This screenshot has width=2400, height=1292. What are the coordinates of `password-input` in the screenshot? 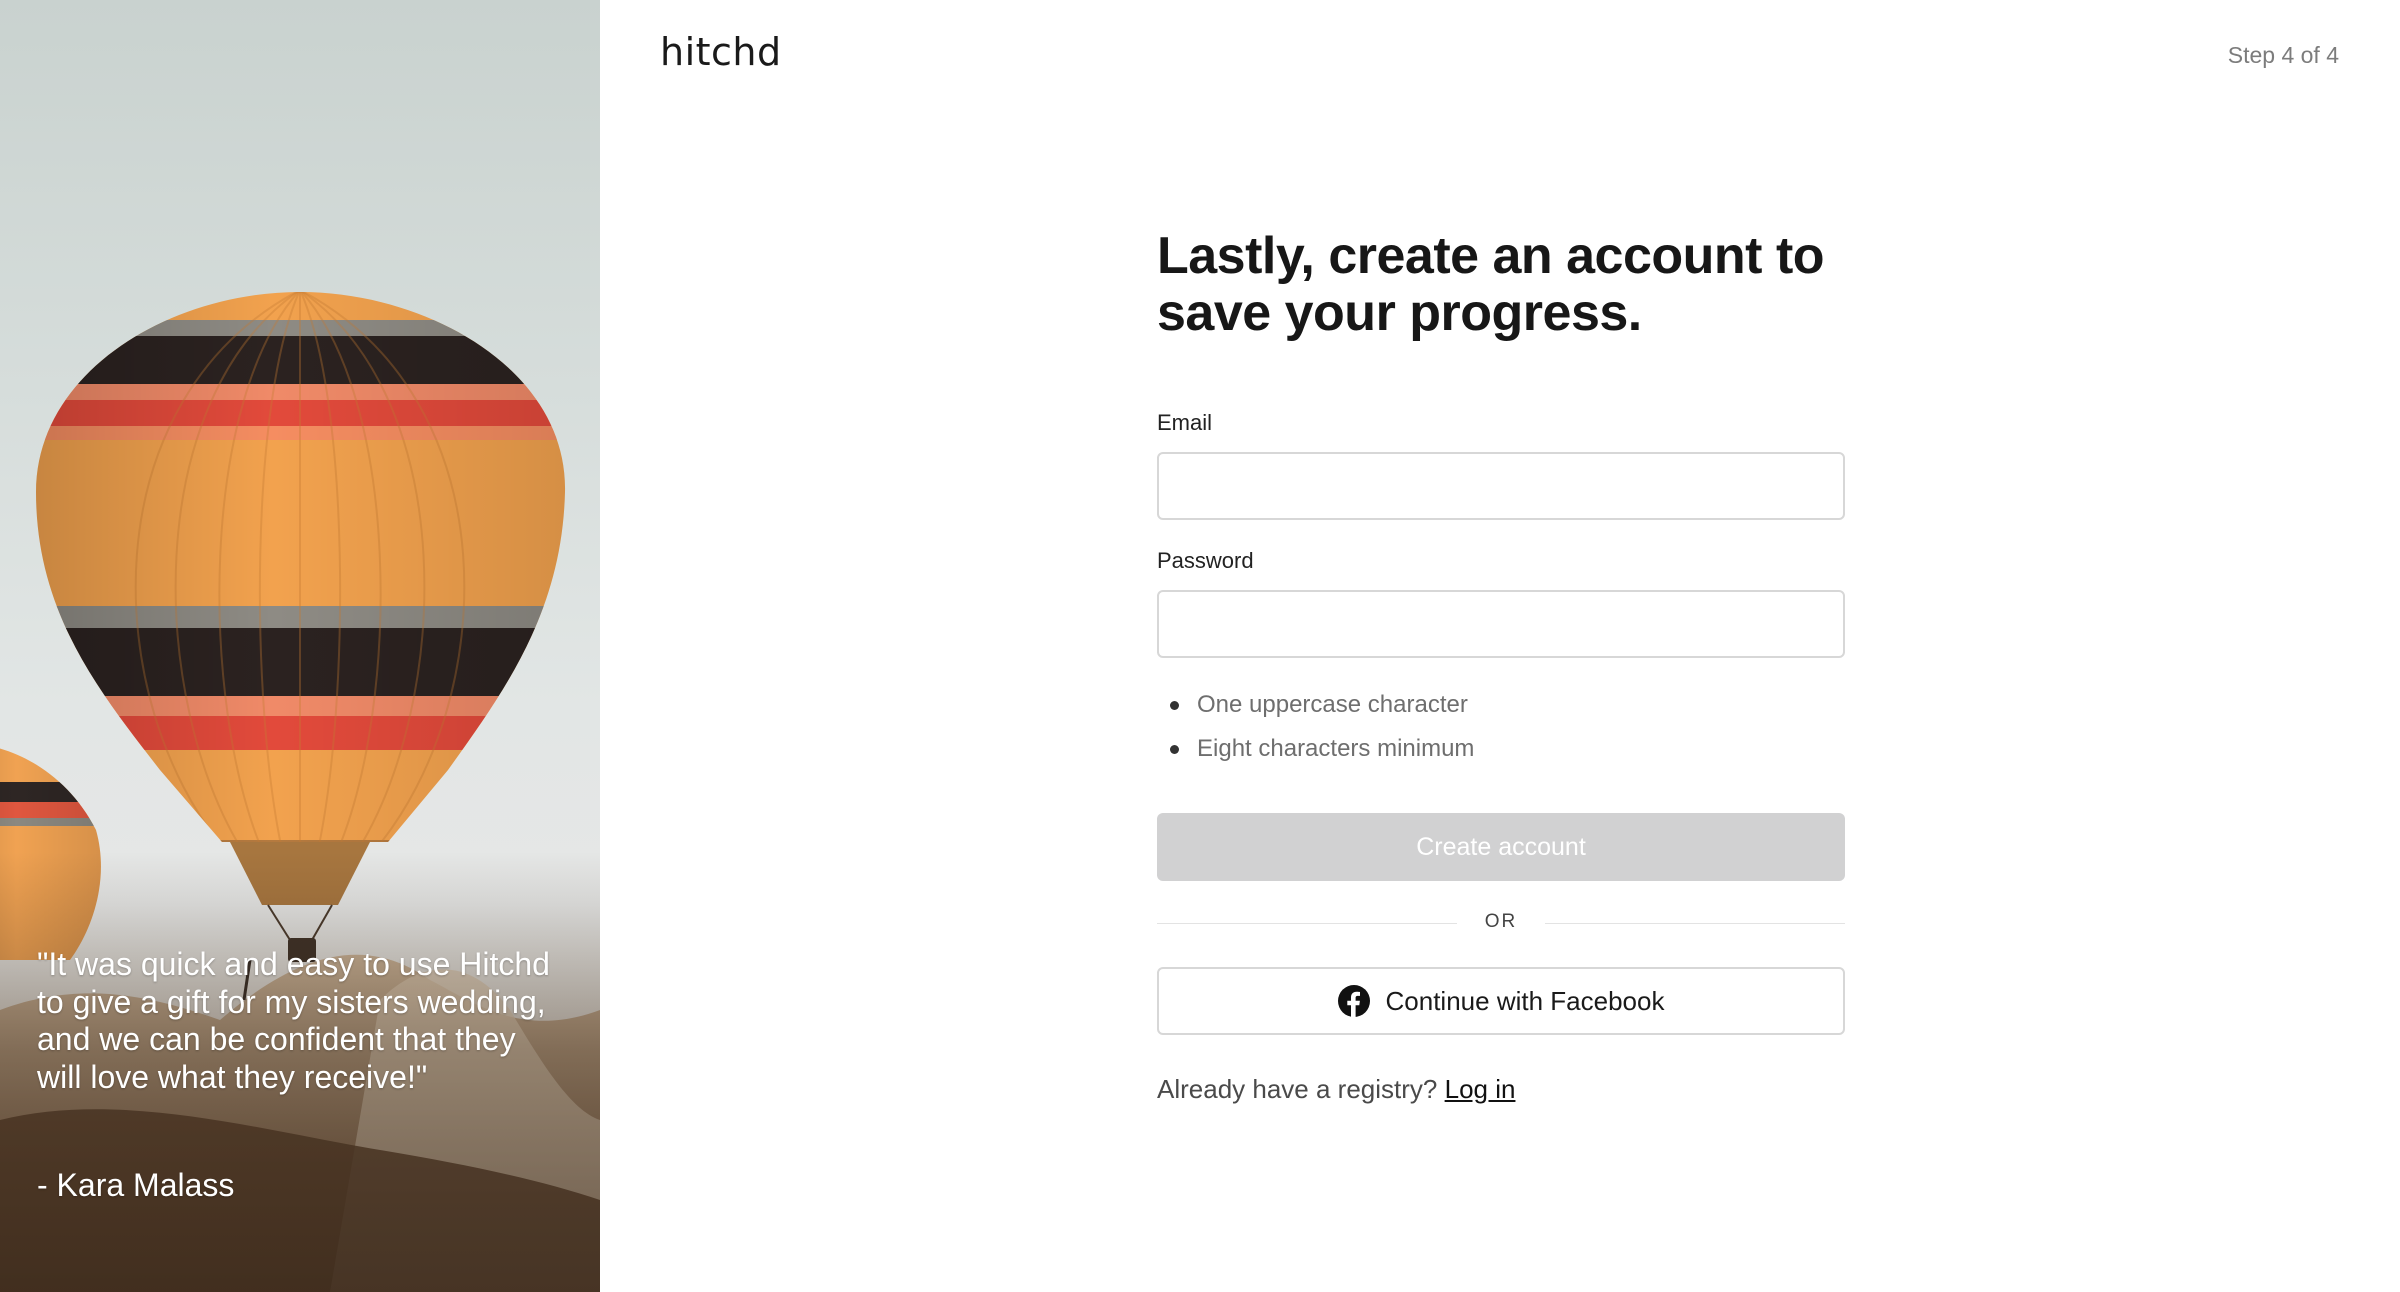 It's located at (1501, 624).